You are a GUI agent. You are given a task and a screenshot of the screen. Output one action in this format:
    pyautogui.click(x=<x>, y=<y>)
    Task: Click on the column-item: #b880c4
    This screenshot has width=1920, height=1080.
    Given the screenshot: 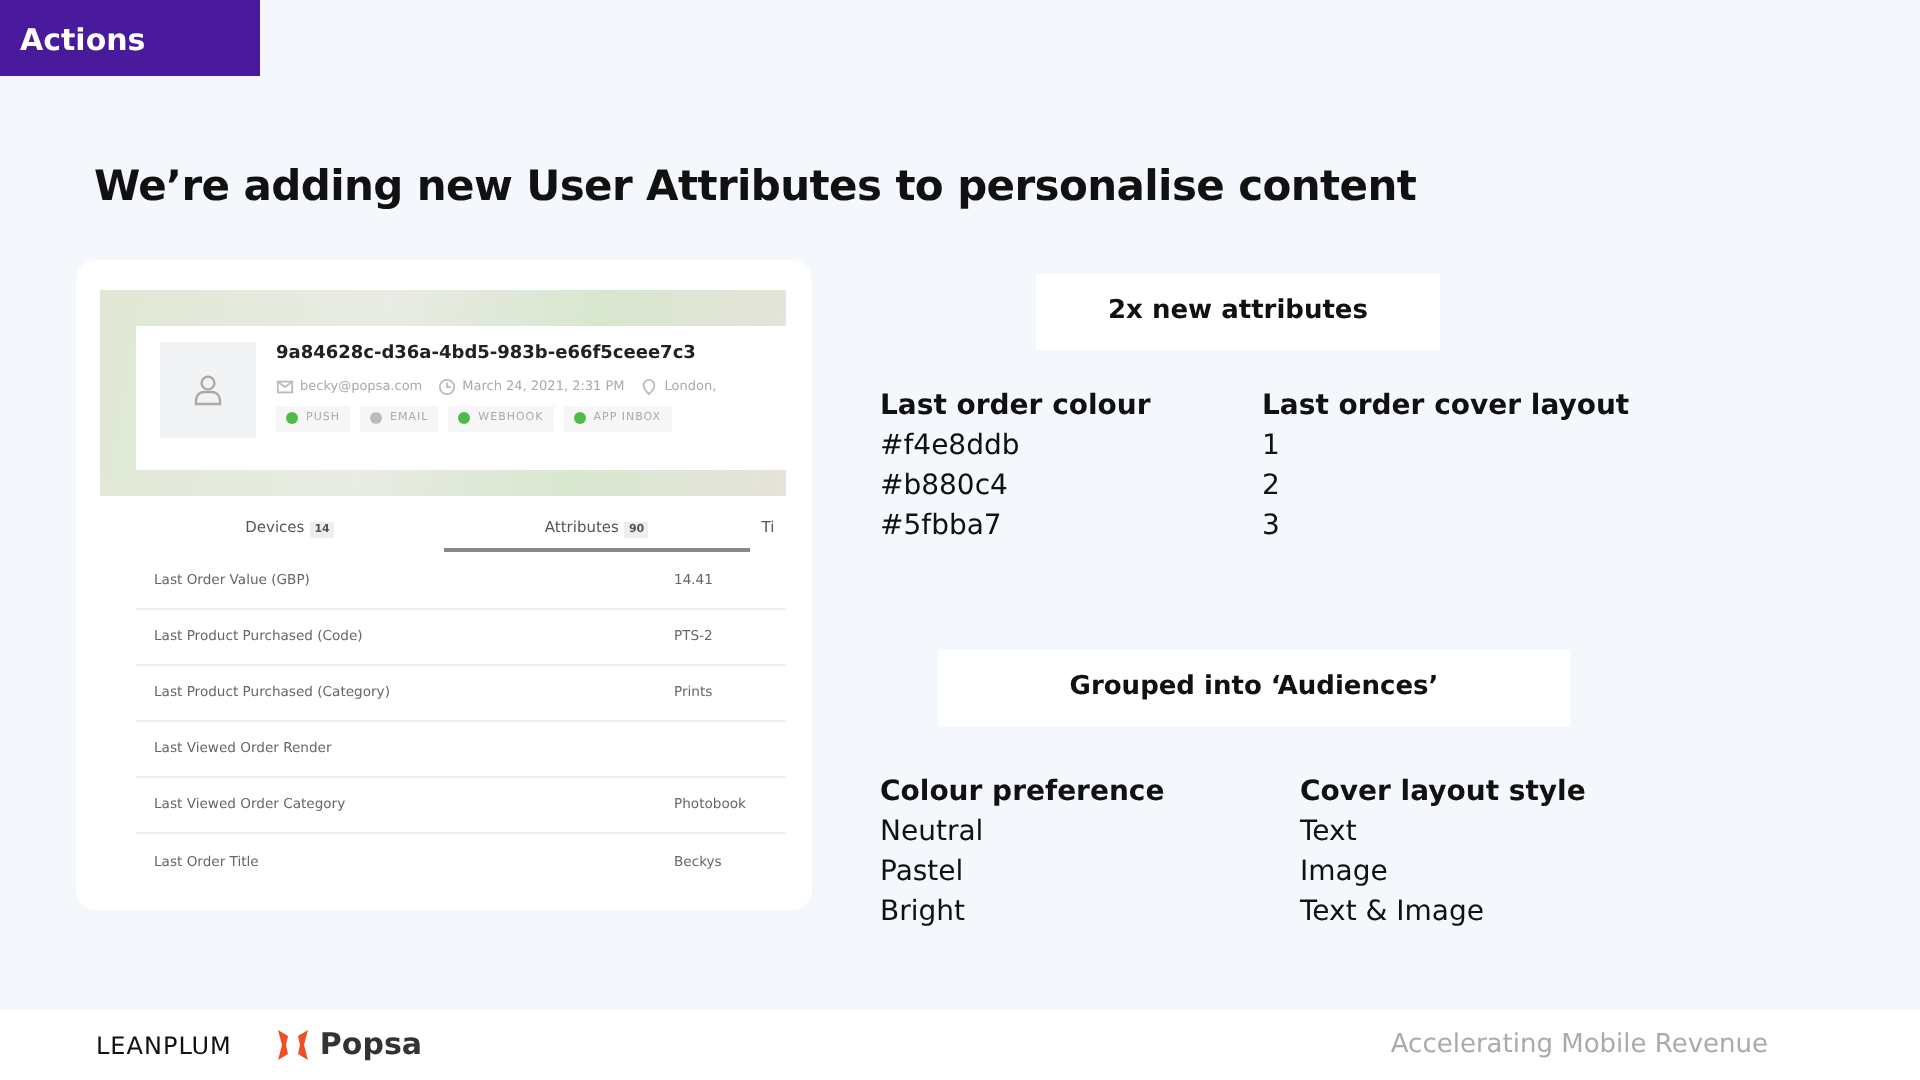 What is the action you would take?
    pyautogui.click(x=945, y=486)
    